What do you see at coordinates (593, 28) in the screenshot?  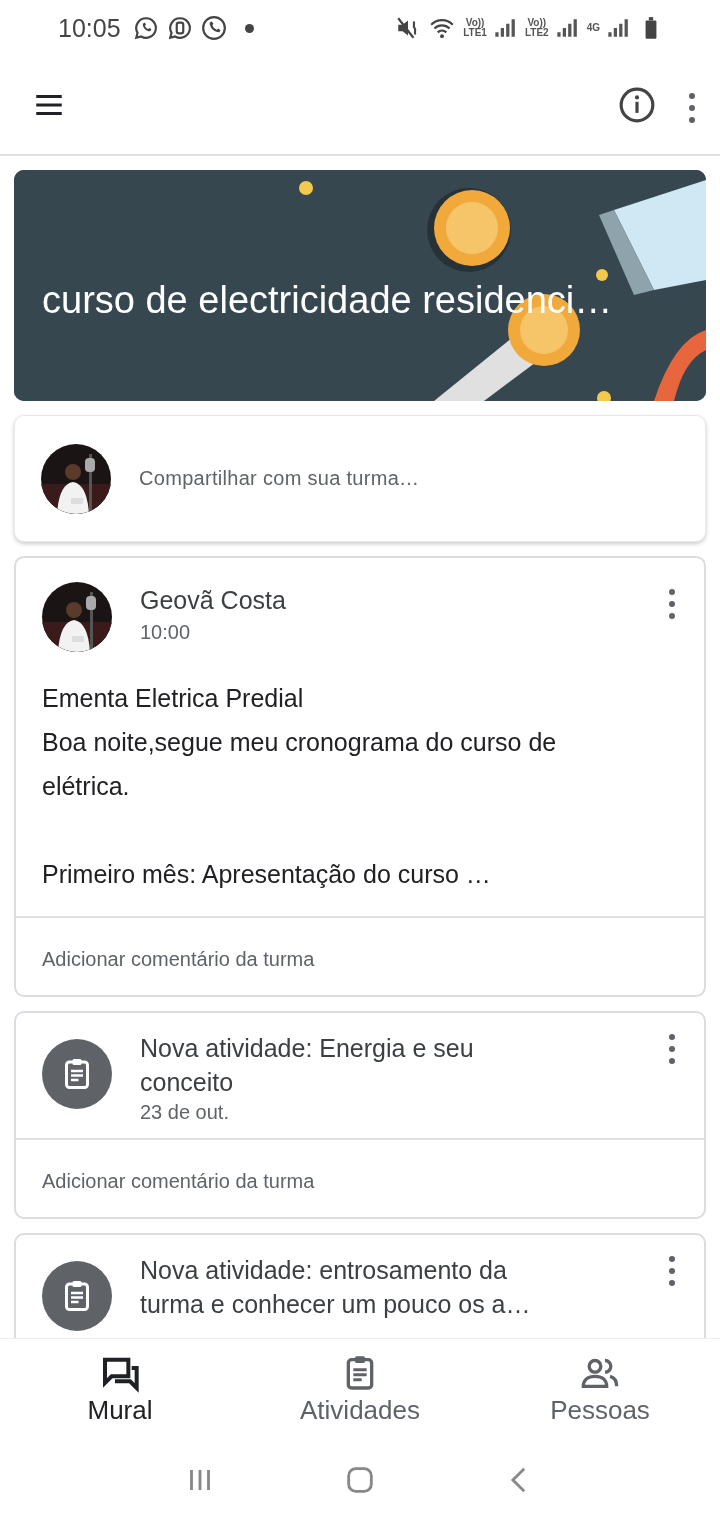 I see `network-label: 4G` at bounding box center [593, 28].